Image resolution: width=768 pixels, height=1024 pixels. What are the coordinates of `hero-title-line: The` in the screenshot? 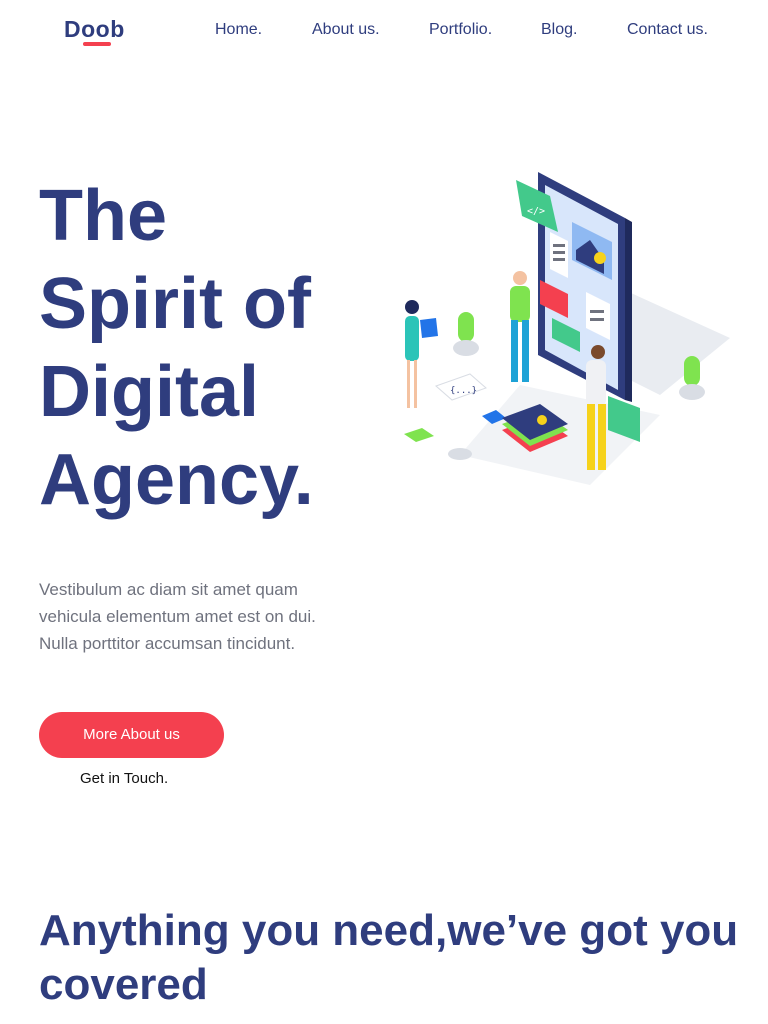 It's located at (103, 216).